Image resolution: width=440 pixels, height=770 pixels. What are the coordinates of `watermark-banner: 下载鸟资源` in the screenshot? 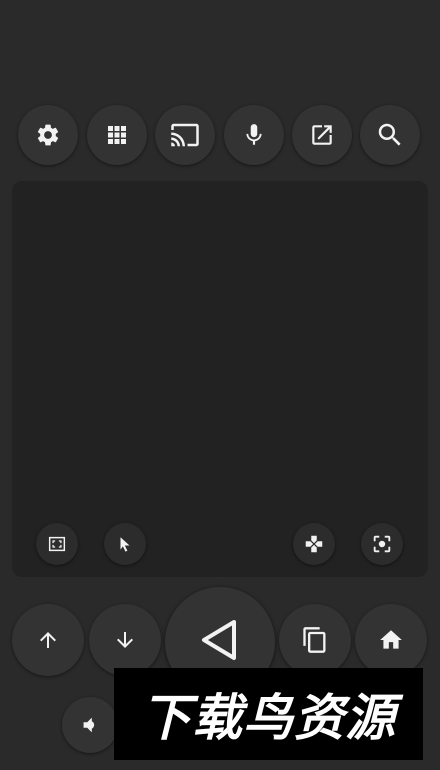 It's located at (268, 714).